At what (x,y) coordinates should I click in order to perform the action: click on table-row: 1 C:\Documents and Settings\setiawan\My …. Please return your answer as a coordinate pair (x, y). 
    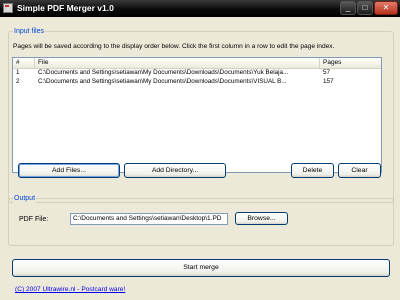
    Looking at the image, I should click on (197, 73).